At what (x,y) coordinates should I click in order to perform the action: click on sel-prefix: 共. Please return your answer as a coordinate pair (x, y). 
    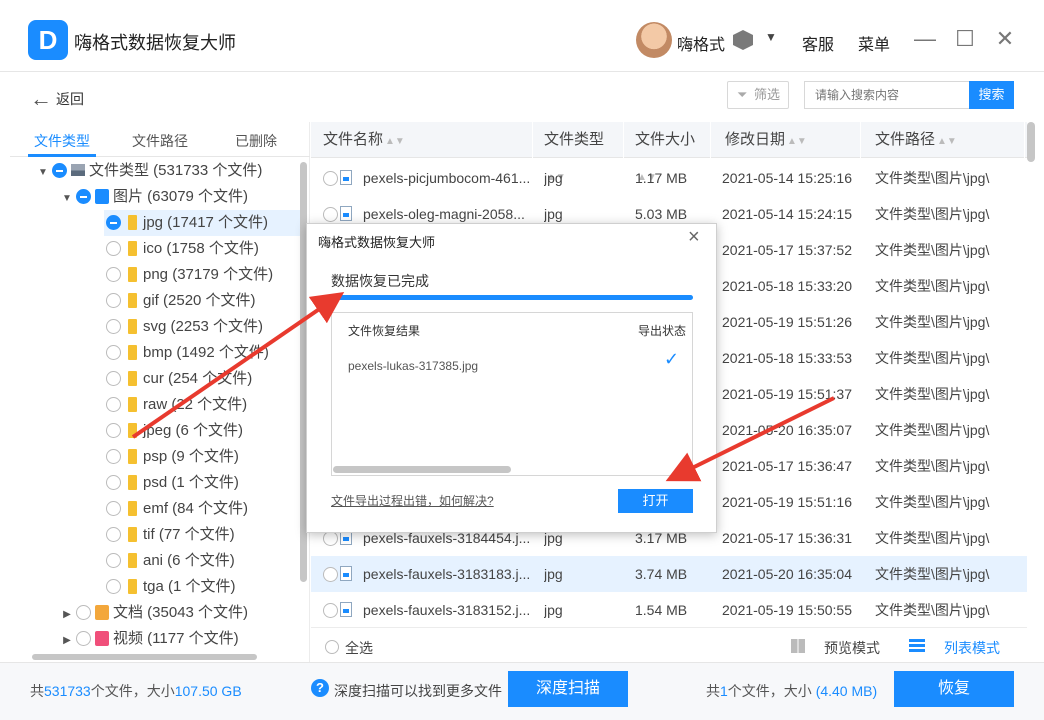
    Looking at the image, I should click on (713, 691).